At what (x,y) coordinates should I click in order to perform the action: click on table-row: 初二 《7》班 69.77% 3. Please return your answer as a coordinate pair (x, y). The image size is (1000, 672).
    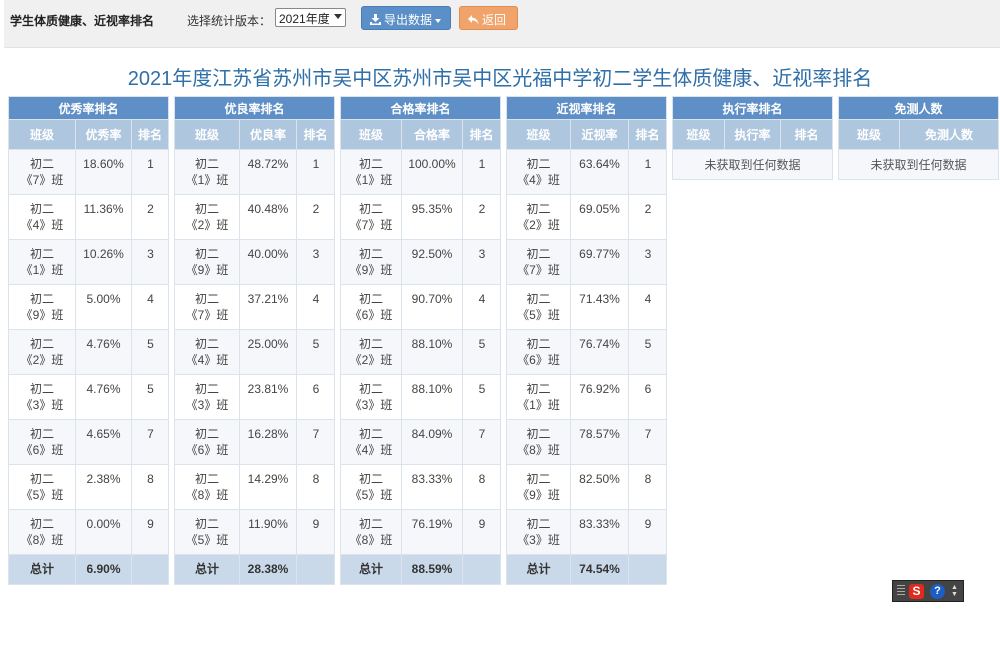
    Looking at the image, I should click on (586, 262).